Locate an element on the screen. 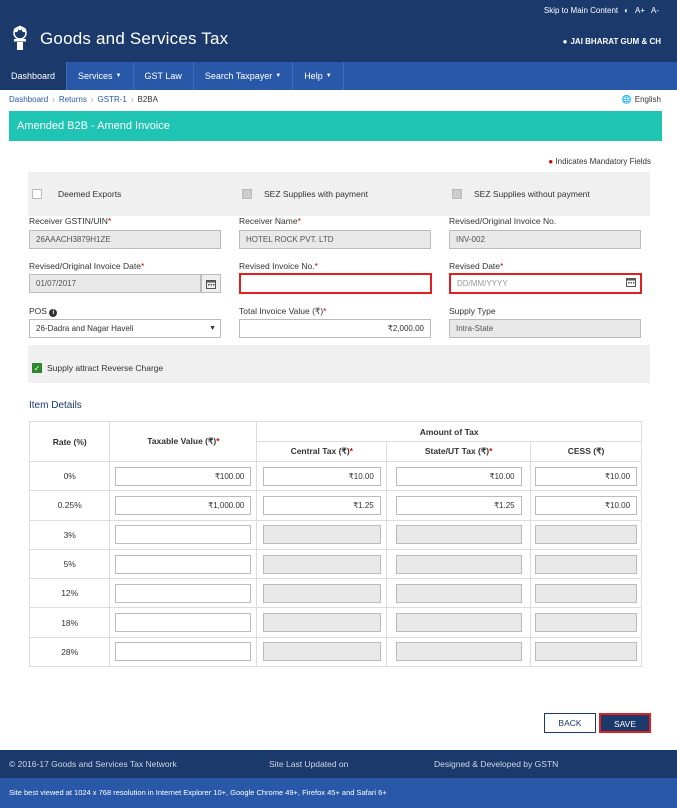 Image resolution: width=677 pixels, height=808 pixels. language-selector: 🌐 English is located at coordinates (641, 99).